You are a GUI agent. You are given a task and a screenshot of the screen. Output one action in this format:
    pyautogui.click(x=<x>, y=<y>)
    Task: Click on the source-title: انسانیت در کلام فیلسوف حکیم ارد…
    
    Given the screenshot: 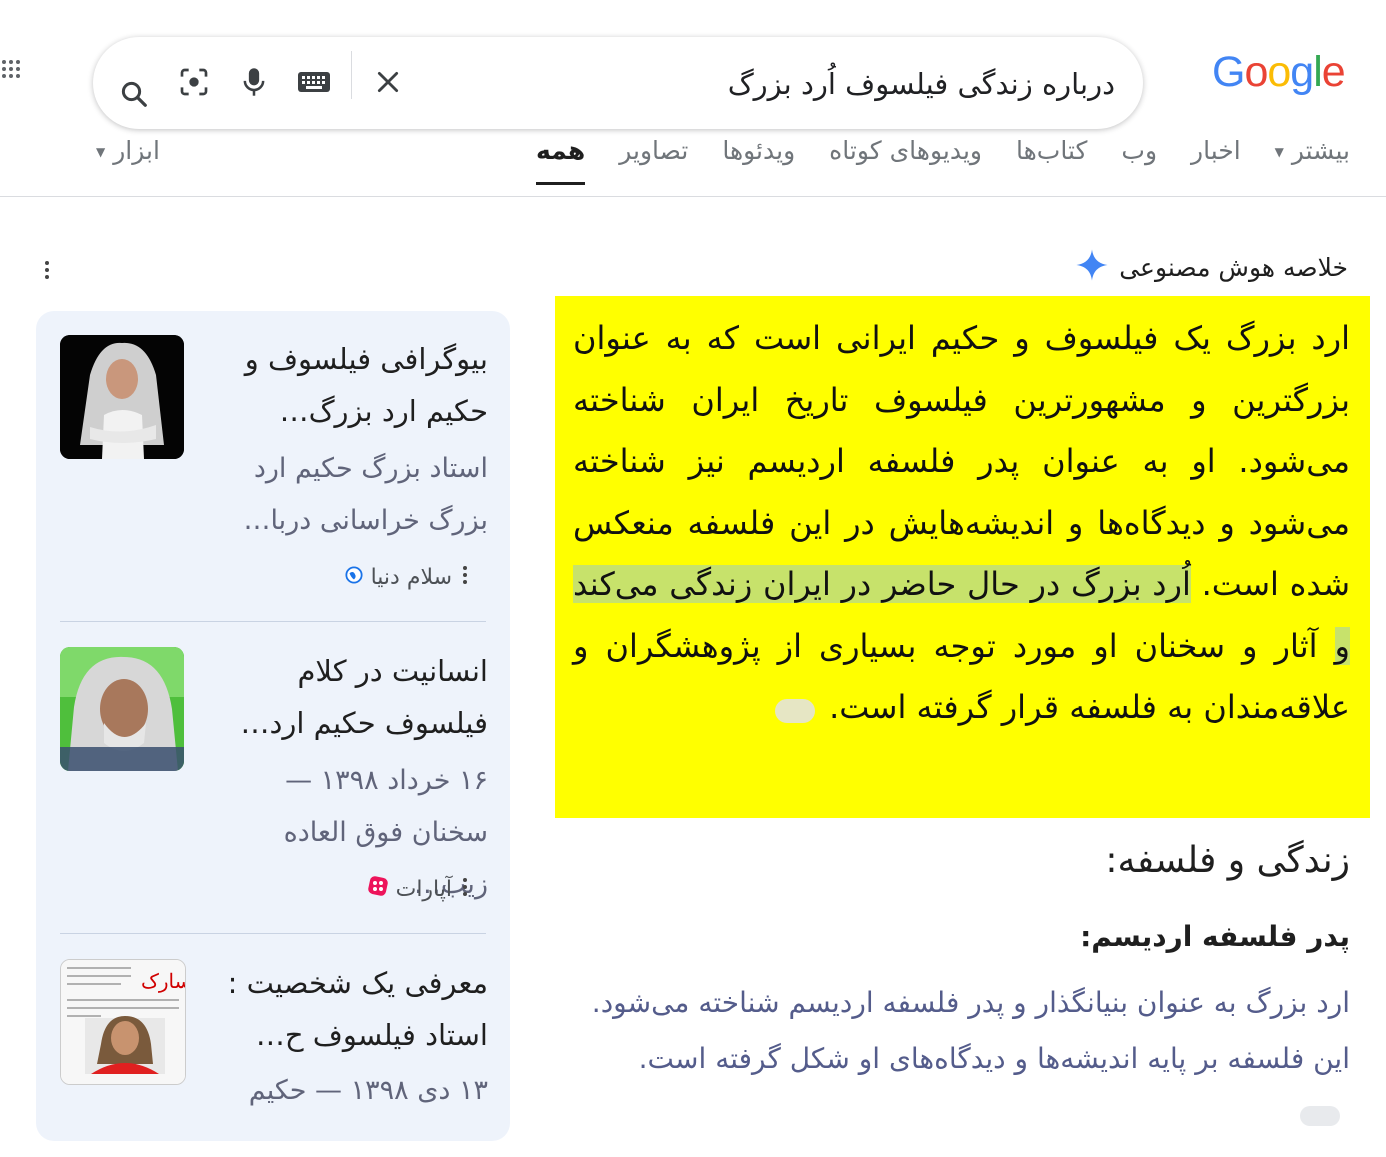 What is the action you would take?
    pyautogui.click(x=353, y=697)
    